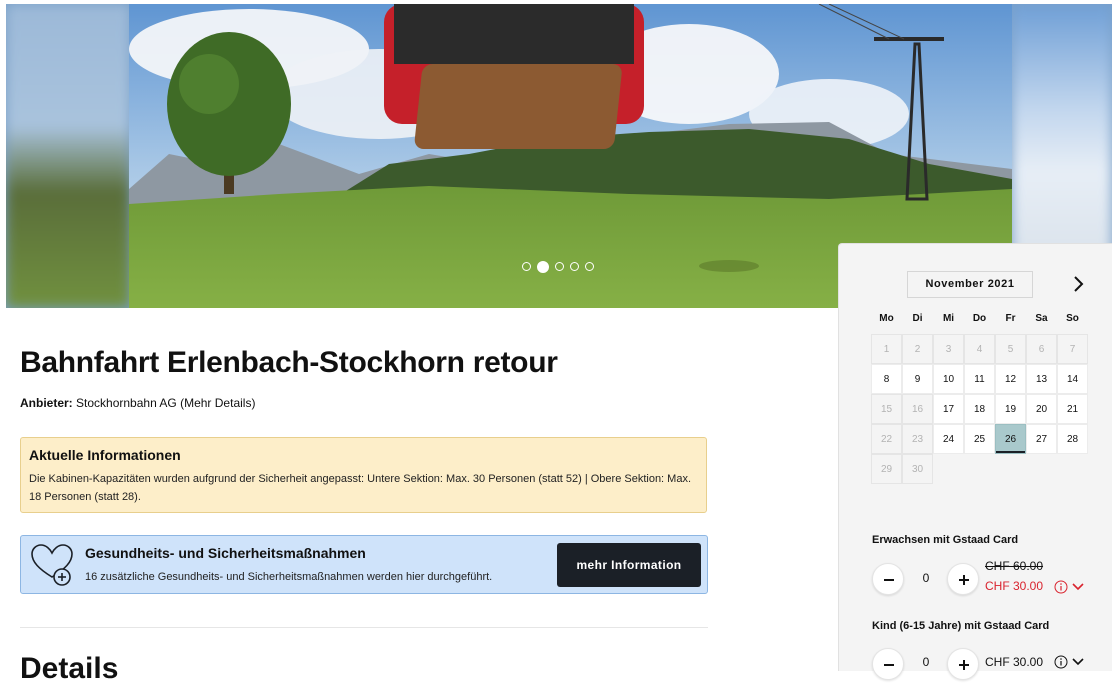  What do you see at coordinates (917, 409) in the screenshot?
I see `calendar-day-unavailable: 16` at bounding box center [917, 409].